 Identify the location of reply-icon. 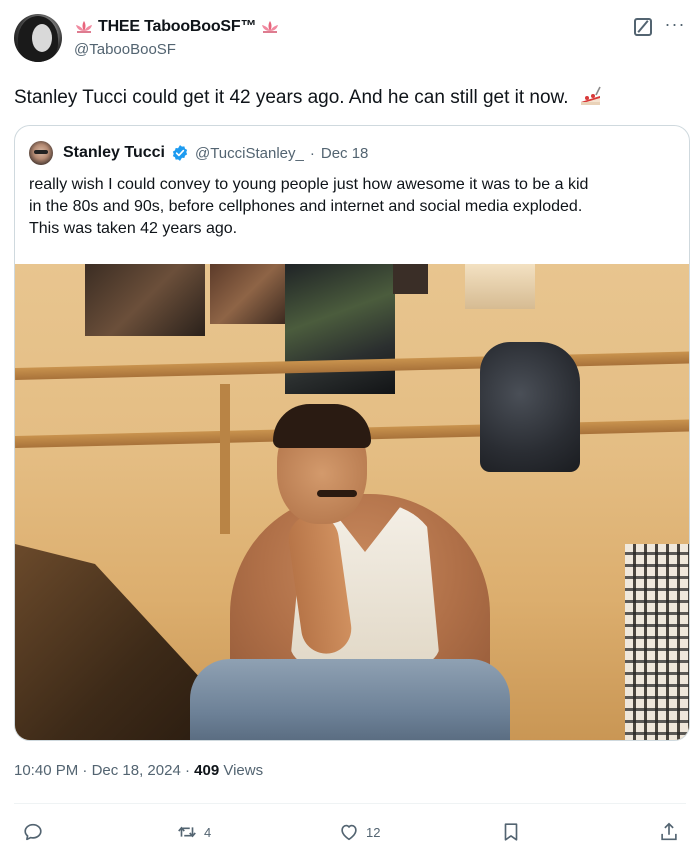
(33, 832).